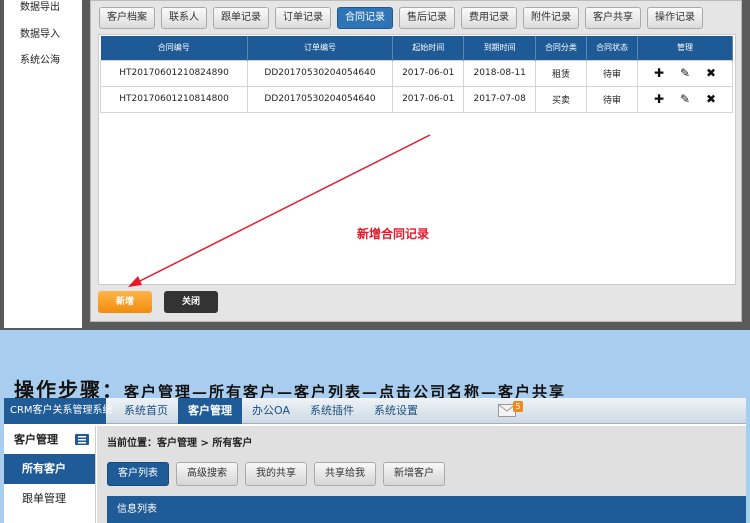  What do you see at coordinates (426, 509) in the screenshot?
I see `info-list-header: 信息列表` at bounding box center [426, 509].